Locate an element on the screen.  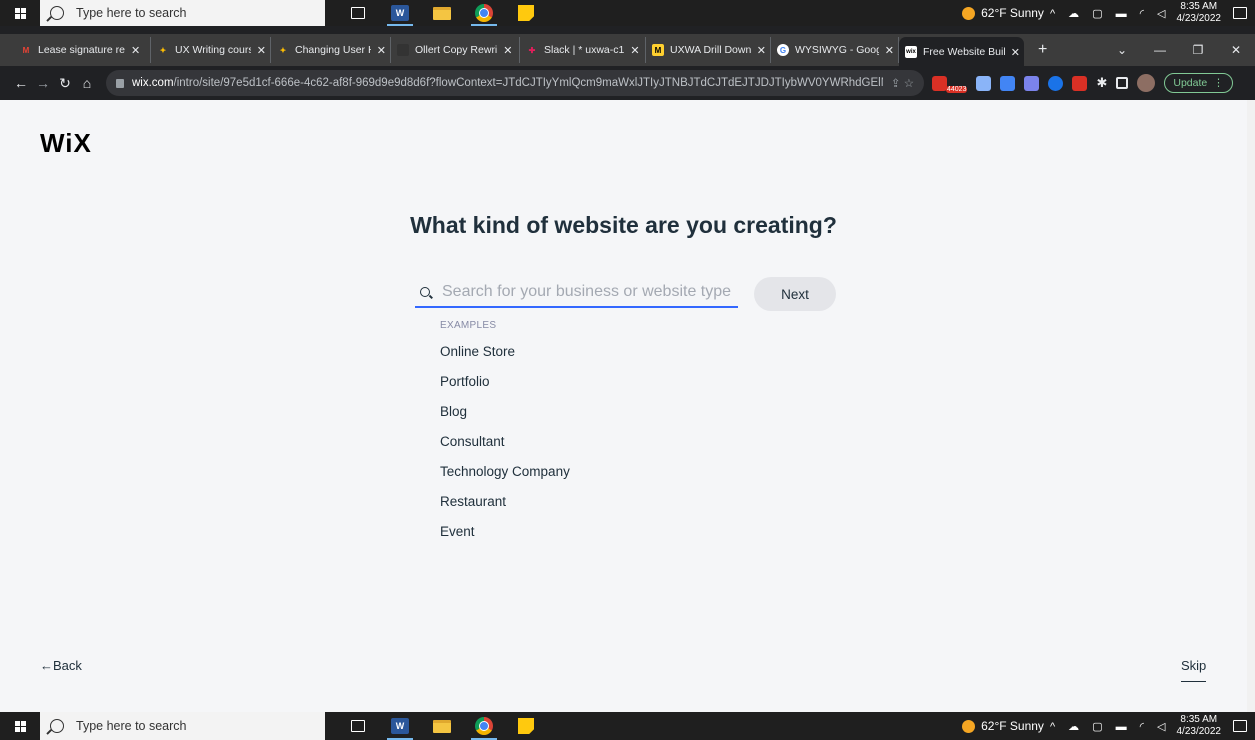
tab-title: Slack | * uxwa-c1 is located at coordinates (584, 50).